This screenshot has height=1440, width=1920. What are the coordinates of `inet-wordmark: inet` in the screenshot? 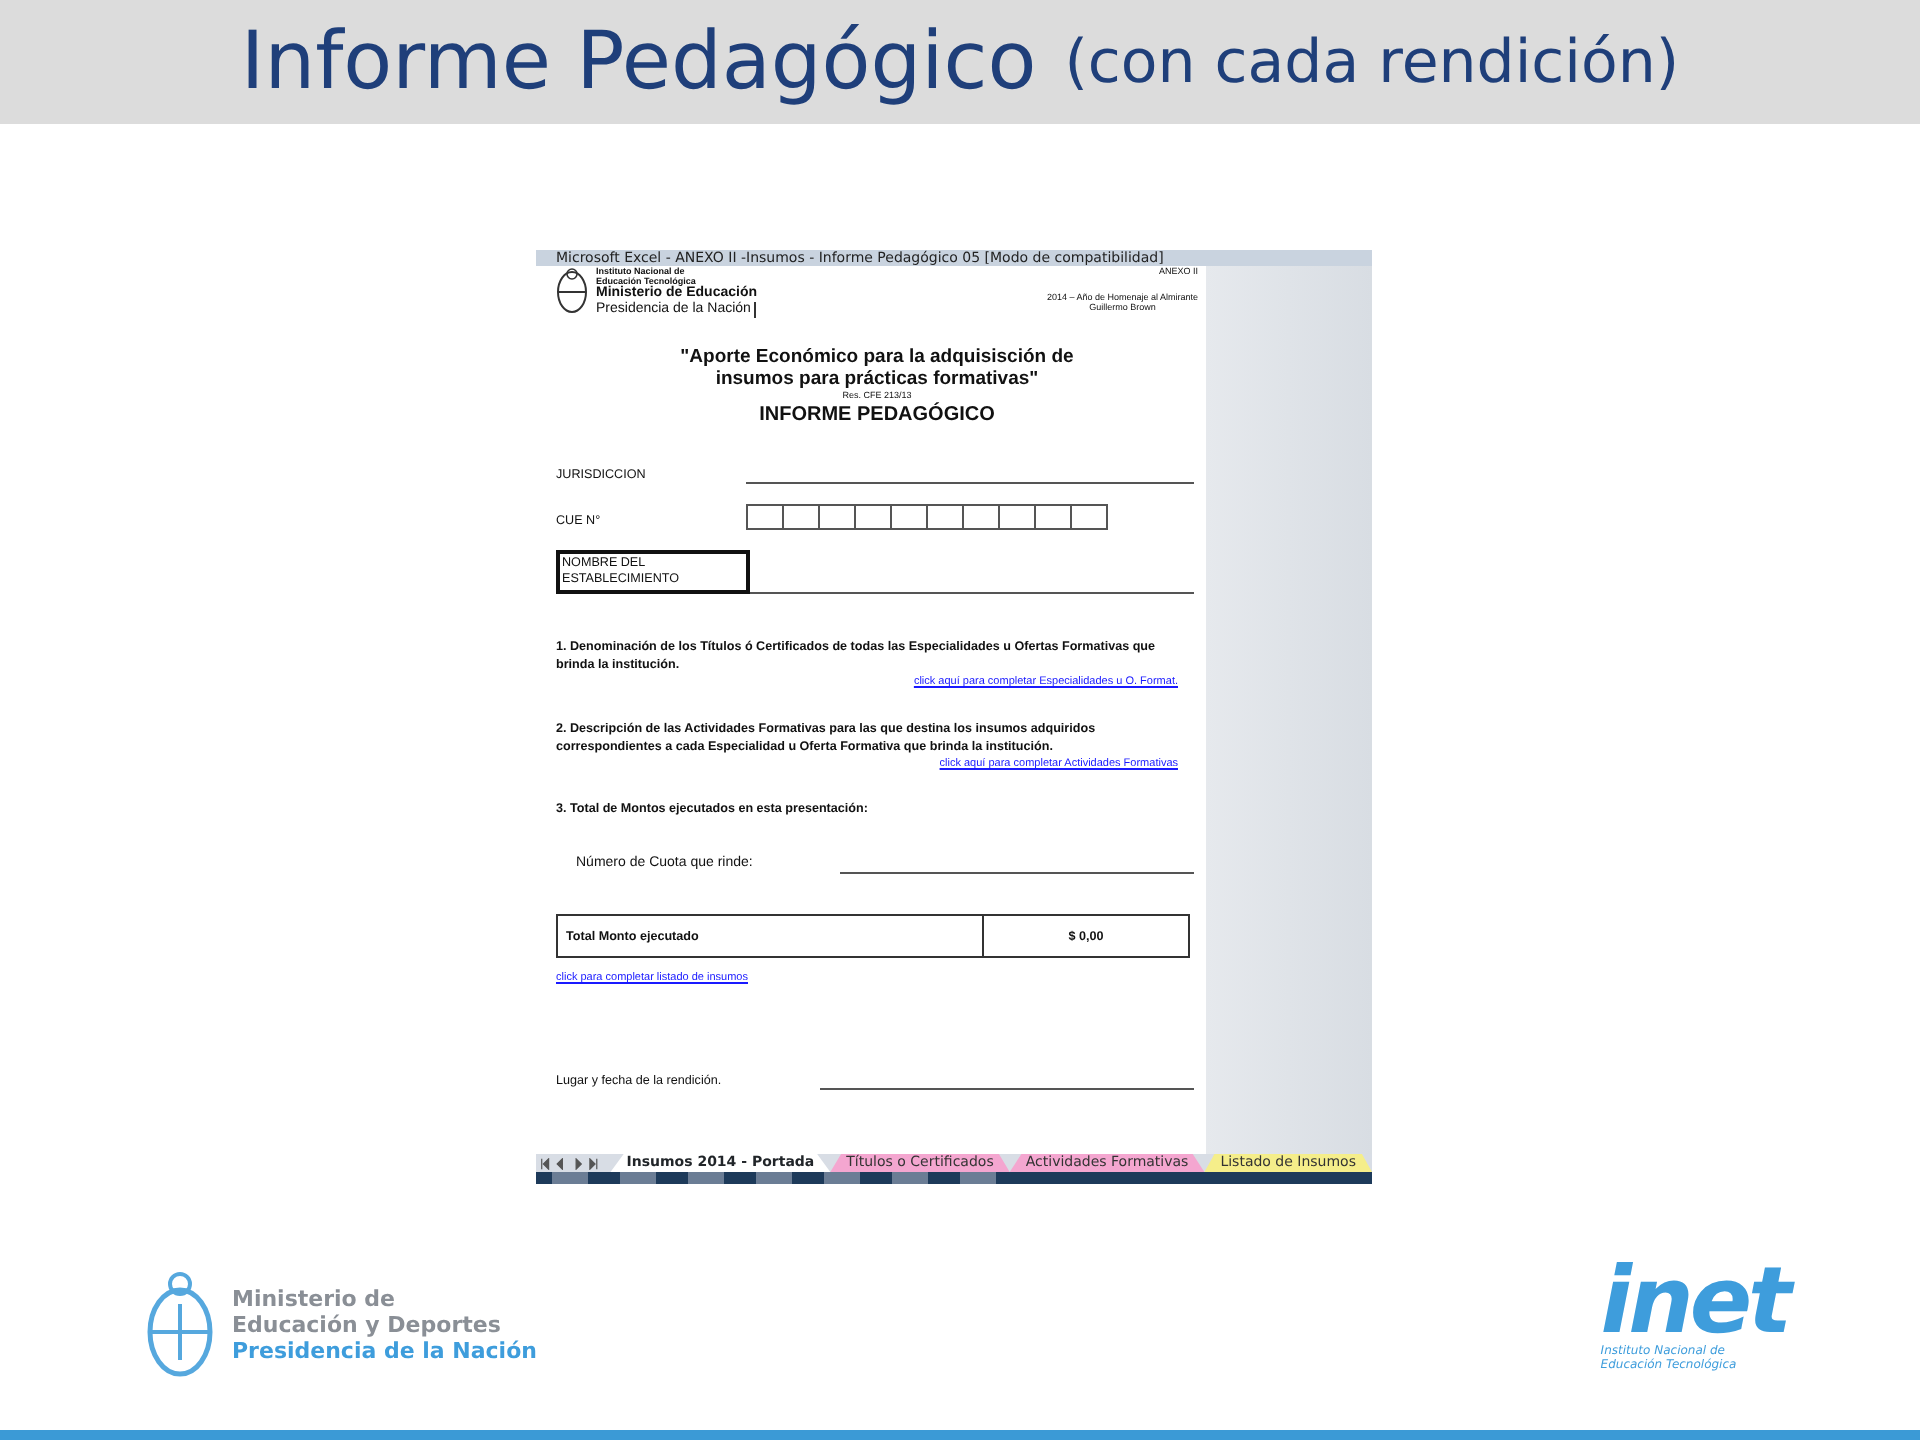 It's located at (1694, 1300).